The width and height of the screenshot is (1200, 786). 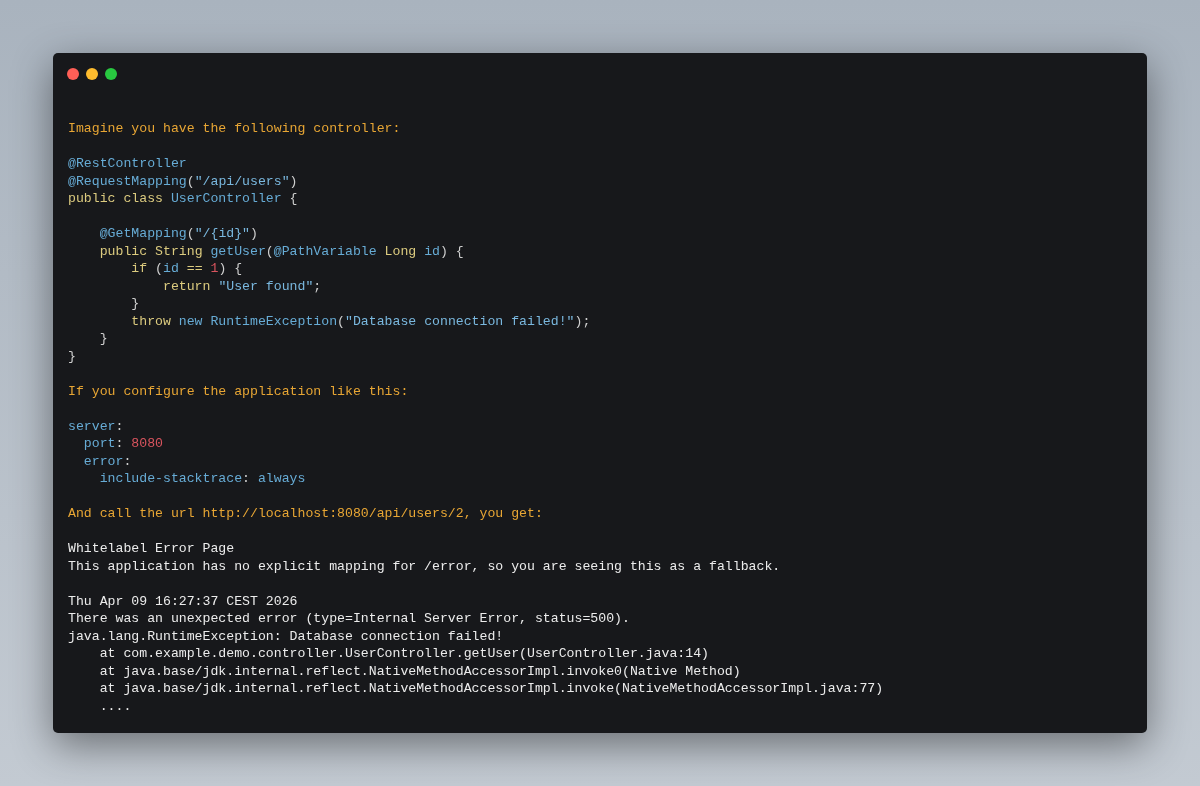 I want to click on code-line: at java.base/jdk.internal.reflect.NativeMethodAccessorImpl.invoke(NativeMethodAccessorImpl.java:77), so click(x=491, y=689).